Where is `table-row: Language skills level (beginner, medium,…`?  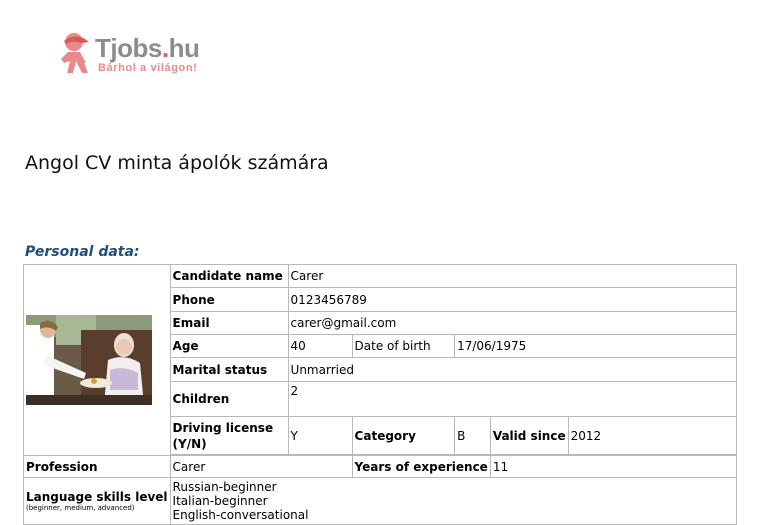
table-row: Language skills level (beginner, medium,… is located at coordinates (380, 501).